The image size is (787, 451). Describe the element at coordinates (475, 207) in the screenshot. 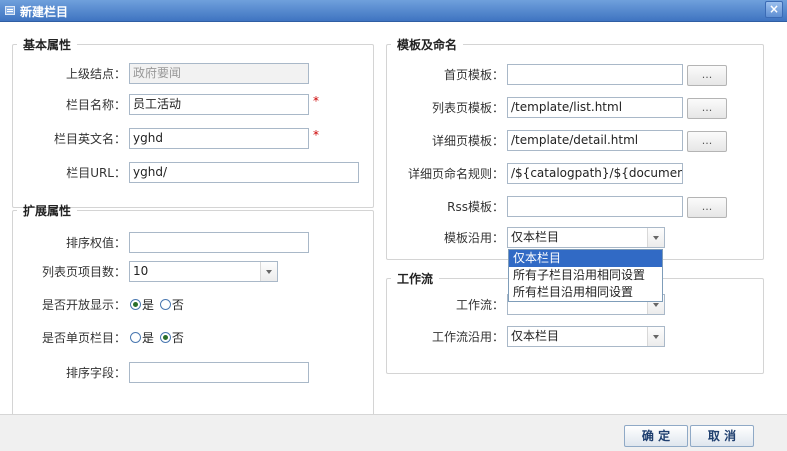

I see `rss-template-label: Rss模板：` at that location.